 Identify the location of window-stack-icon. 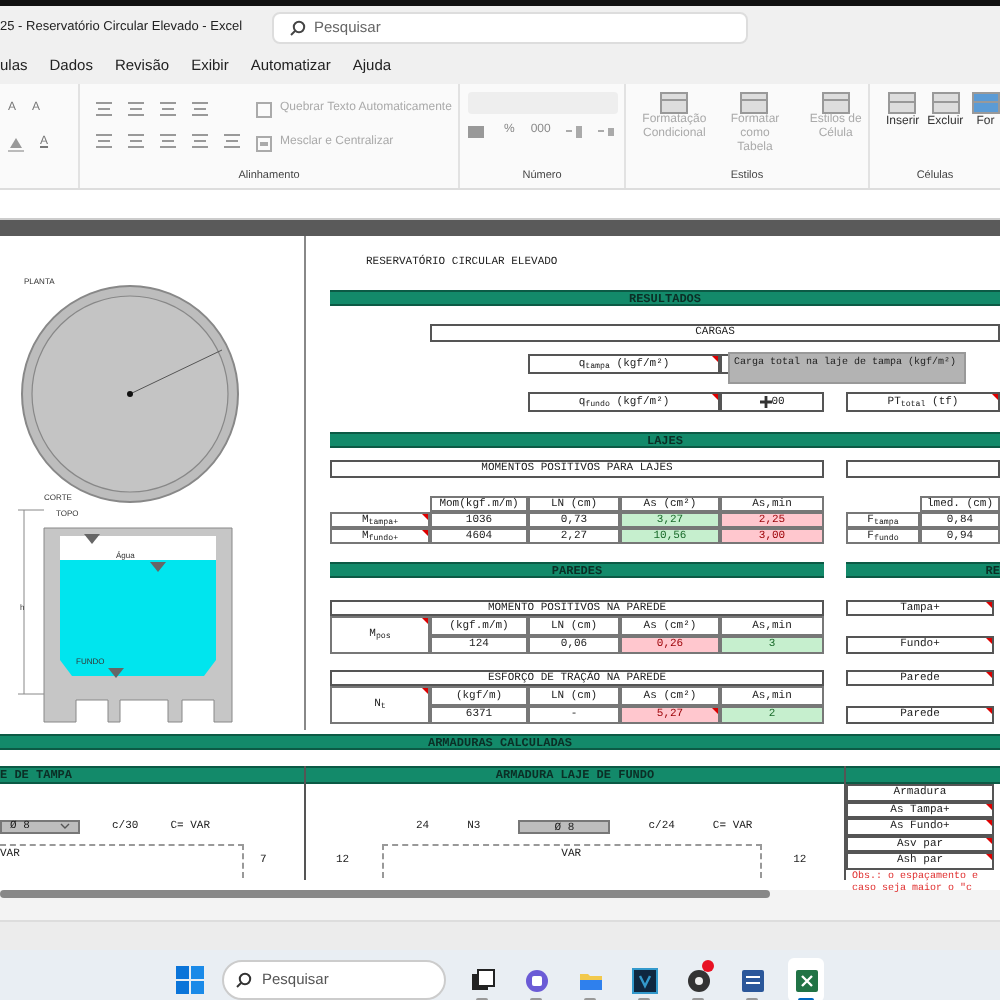
(482, 980).